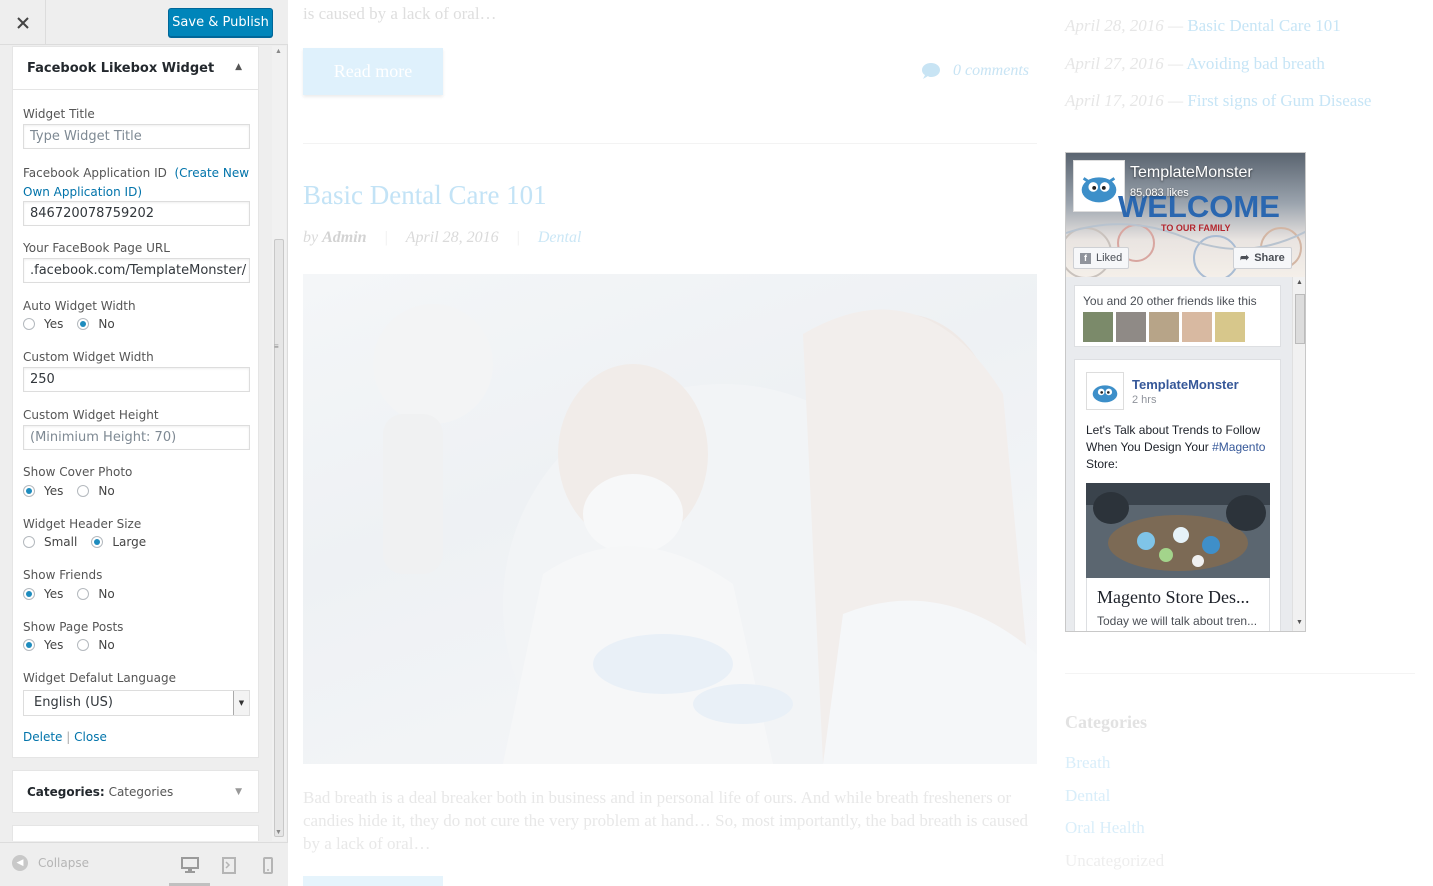 This screenshot has height=886, width=1433. Describe the element at coordinates (135, 68) in the screenshot. I see `widget-title-bar: Facebook Likebox Widget ▲` at that location.